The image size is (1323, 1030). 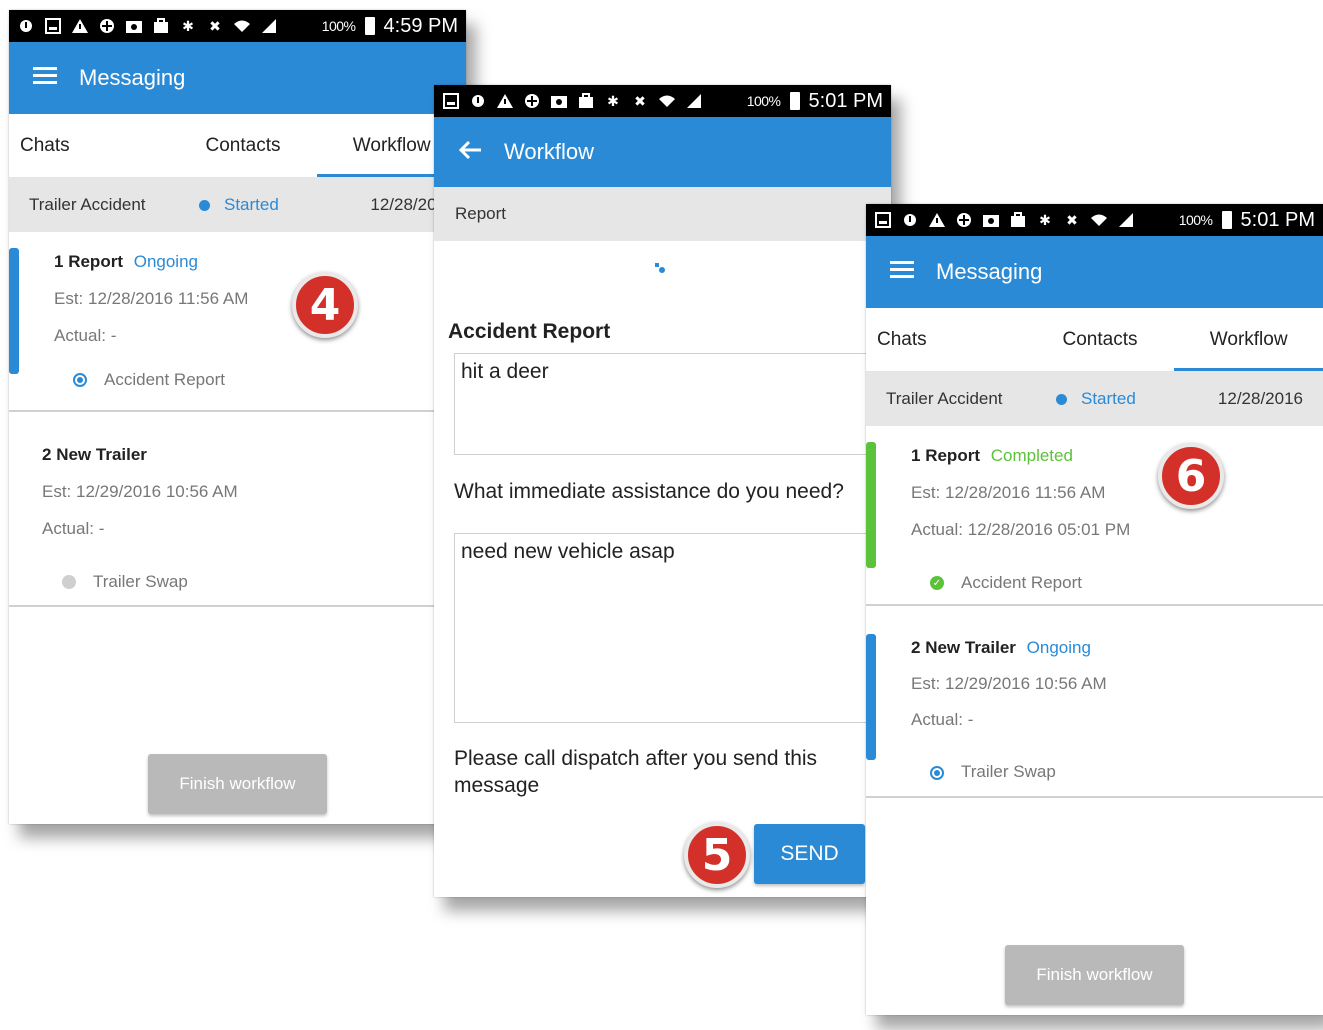 What do you see at coordinates (69, 582) in the screenshot?
I see `radio-unselected-icon` at bounding box center [69, 582].